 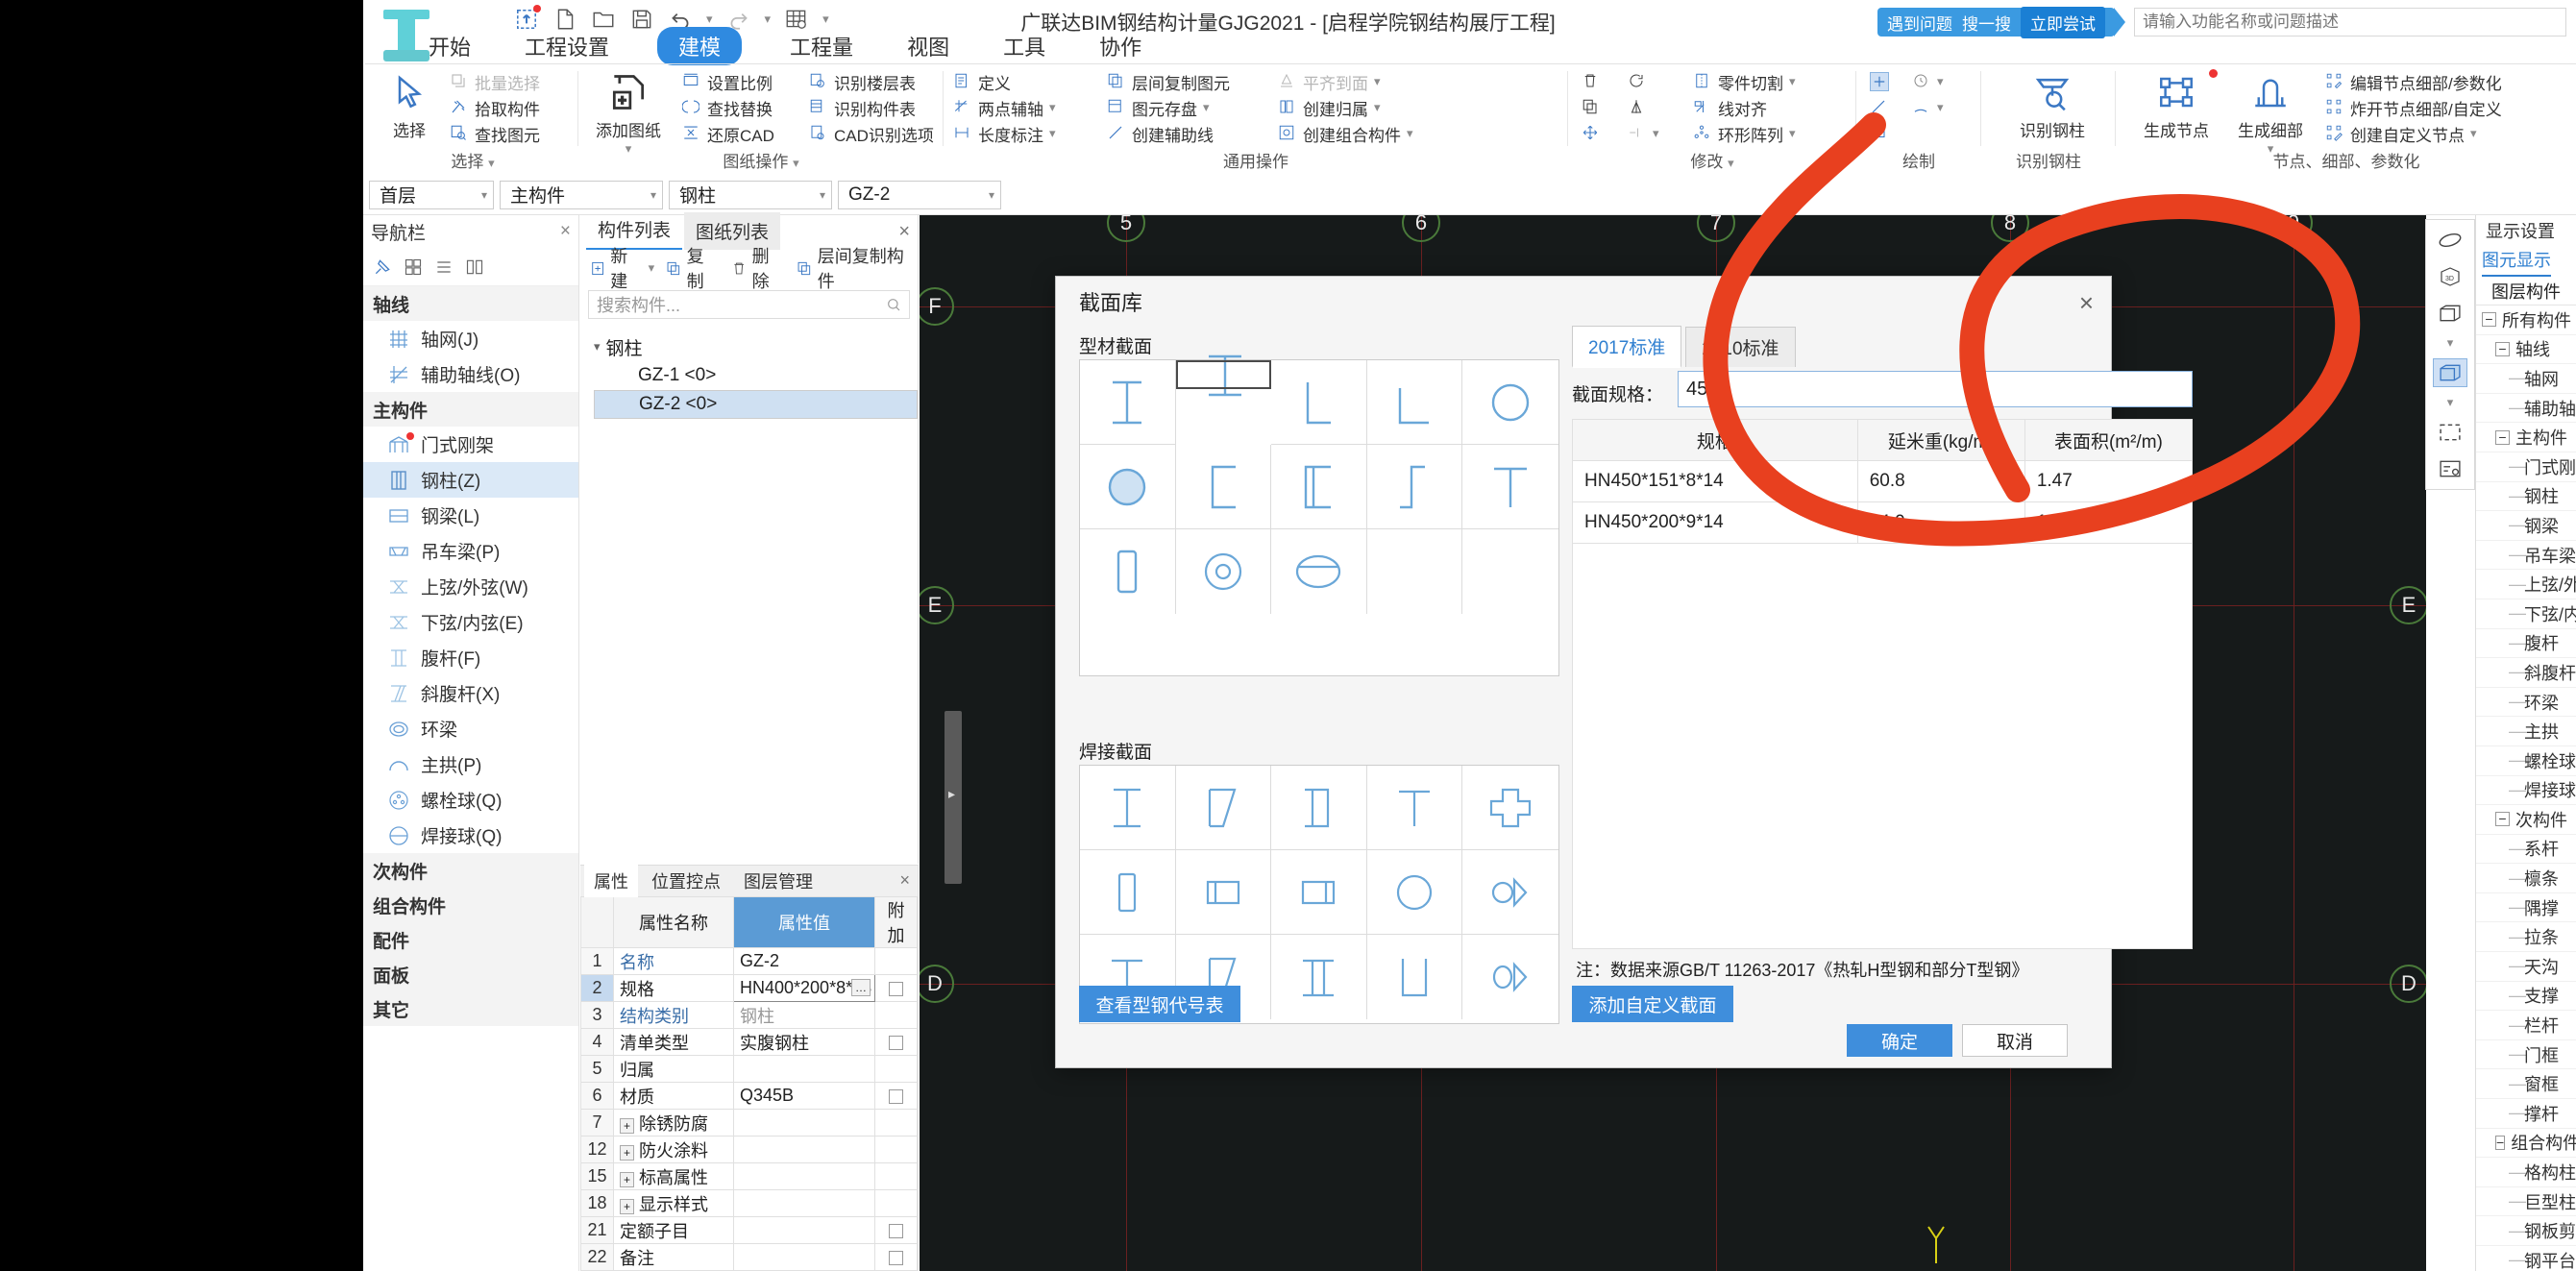 I want to click on flush-to-face-chevron-down-icon: ▾, so click(x=1377, y=82).